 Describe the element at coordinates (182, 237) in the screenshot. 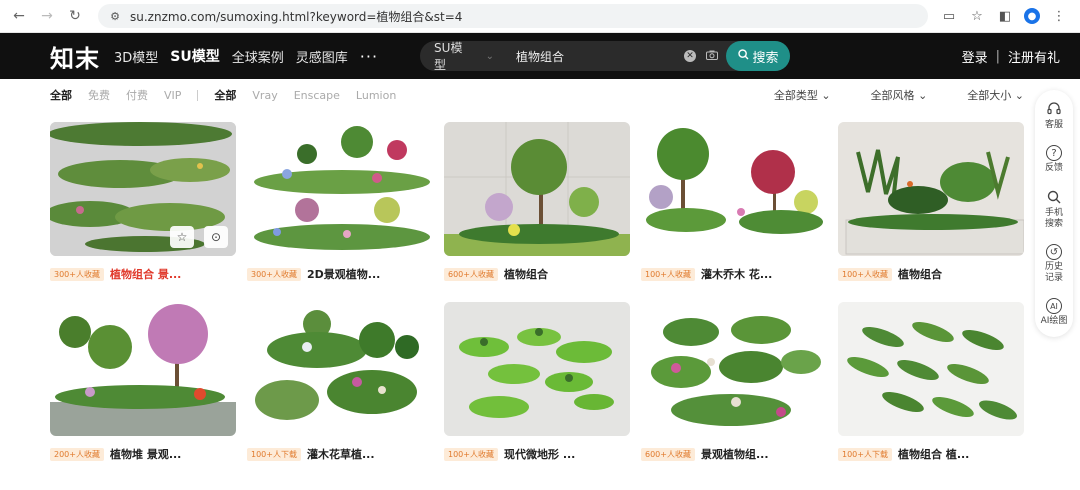

I see `favorite-star-icon: ☆` at that location.